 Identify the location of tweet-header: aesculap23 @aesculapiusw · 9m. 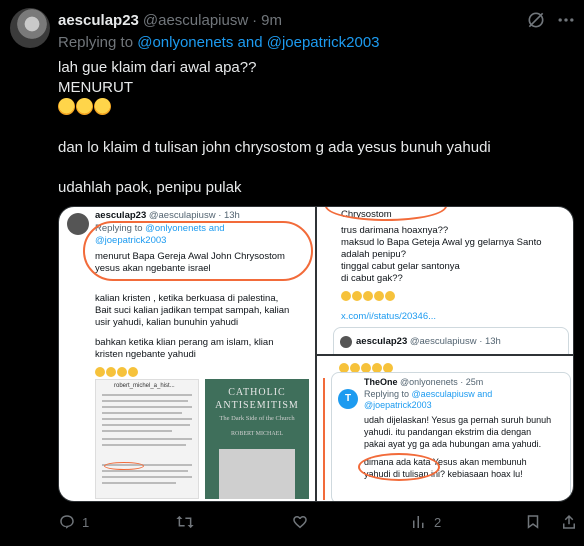
(170, 20).